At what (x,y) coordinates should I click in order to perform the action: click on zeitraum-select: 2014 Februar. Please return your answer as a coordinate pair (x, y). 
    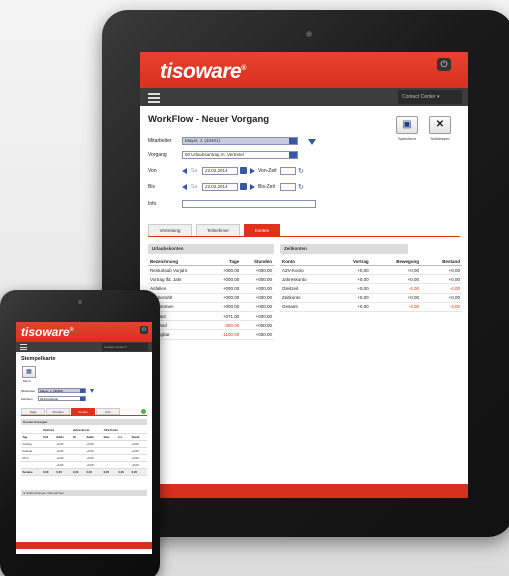
    Looking at the image, I should click on (62, 398).